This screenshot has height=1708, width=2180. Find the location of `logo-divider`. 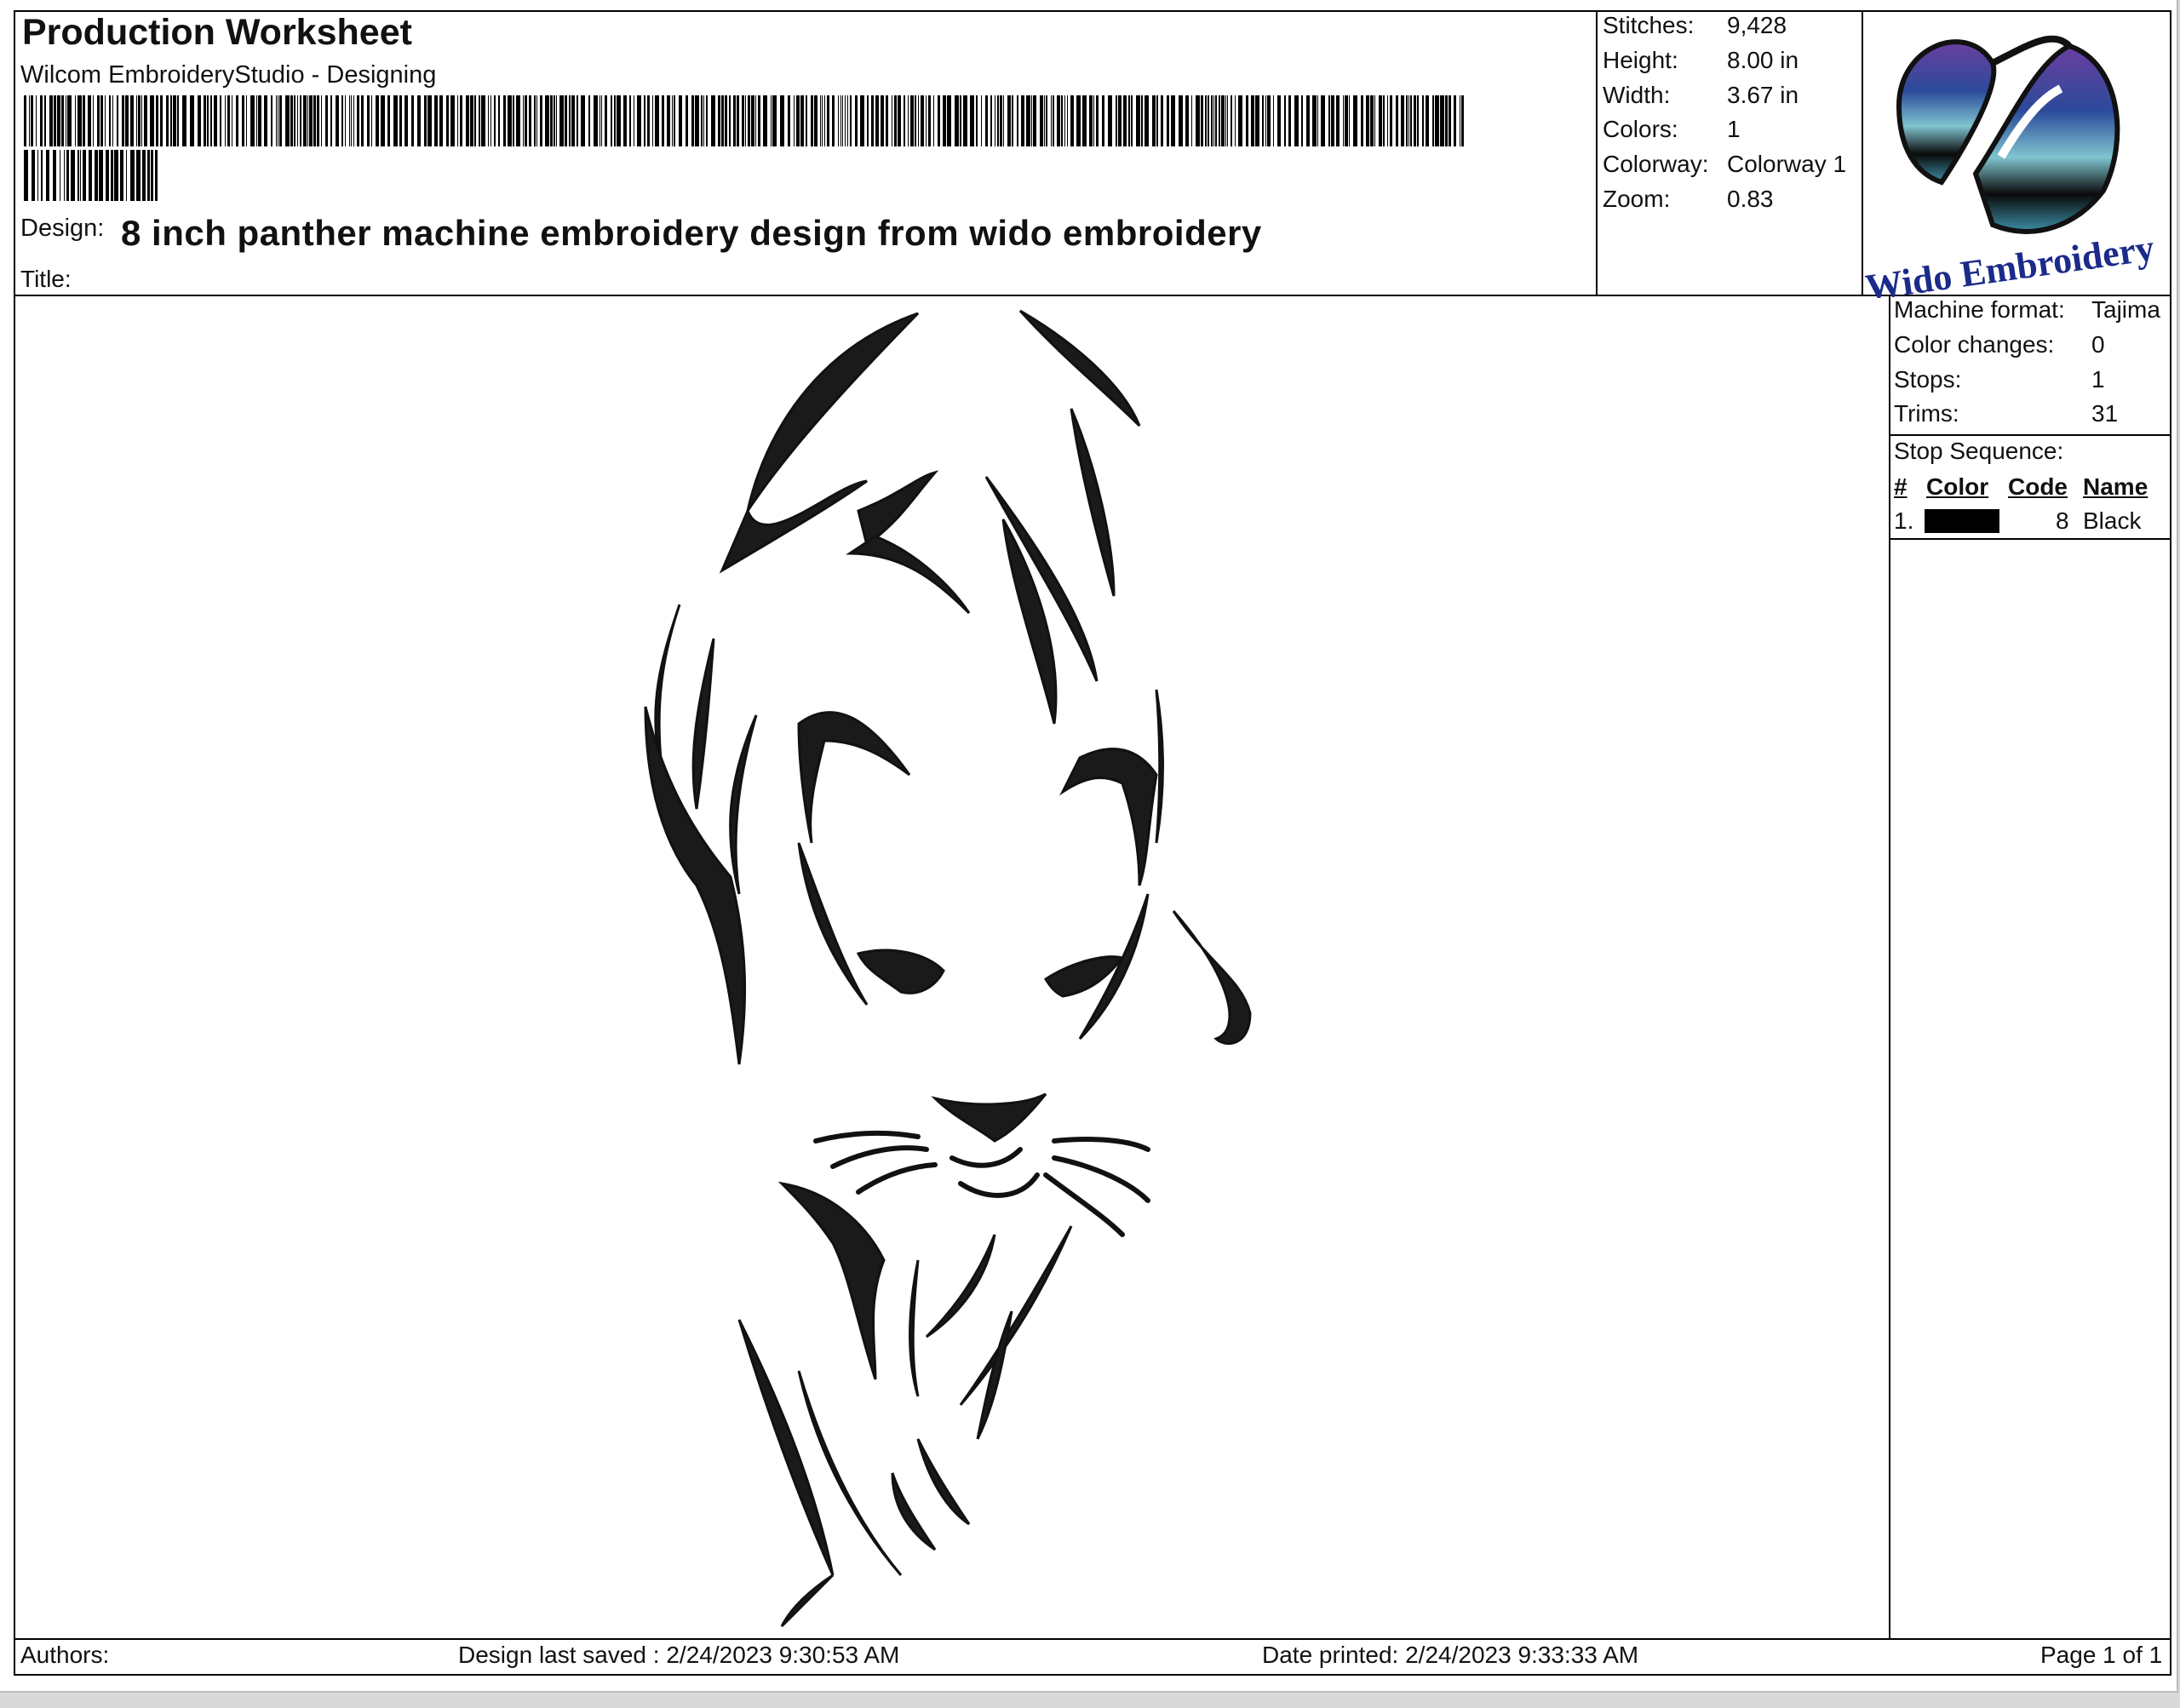

logo-divider is located at coordinates (1862, 153).